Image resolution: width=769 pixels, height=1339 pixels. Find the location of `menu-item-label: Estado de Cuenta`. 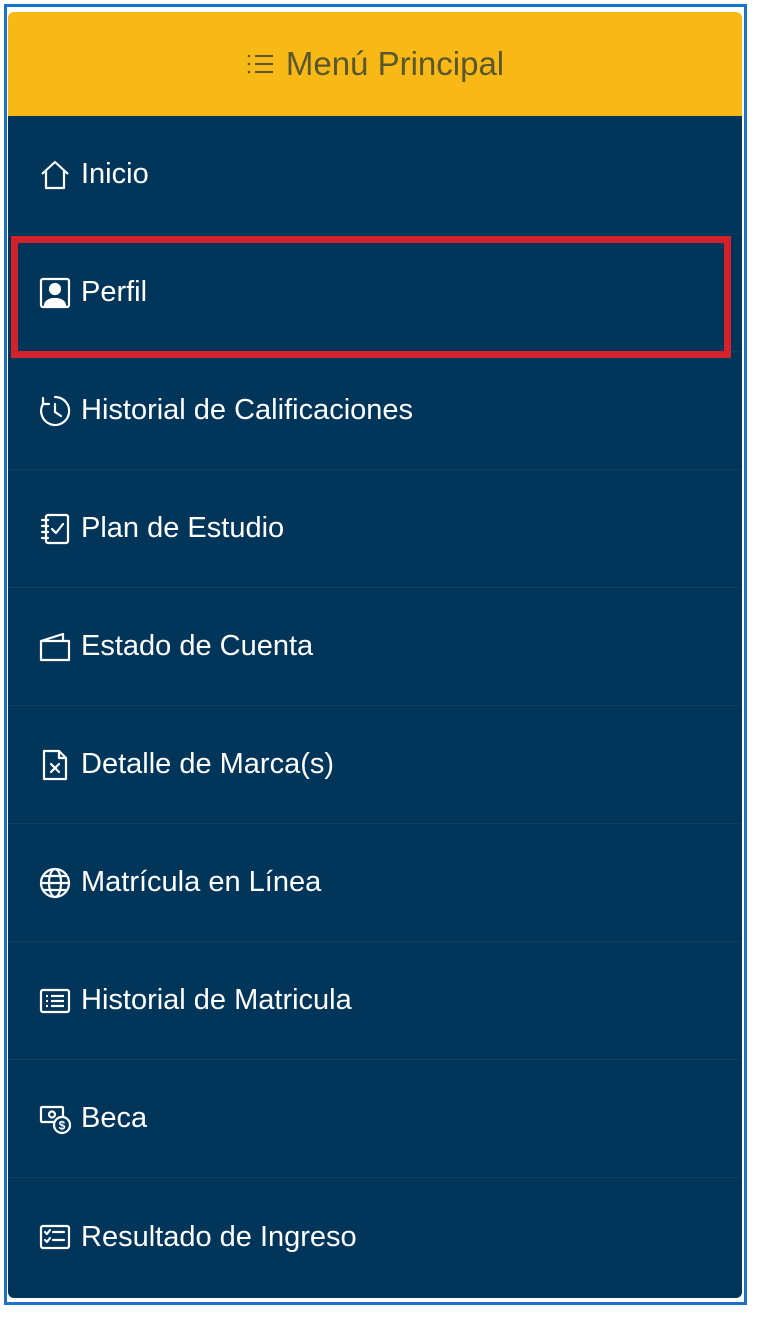

menu-item-label: Estado de Cuenta is located at coordinates (197, 646).